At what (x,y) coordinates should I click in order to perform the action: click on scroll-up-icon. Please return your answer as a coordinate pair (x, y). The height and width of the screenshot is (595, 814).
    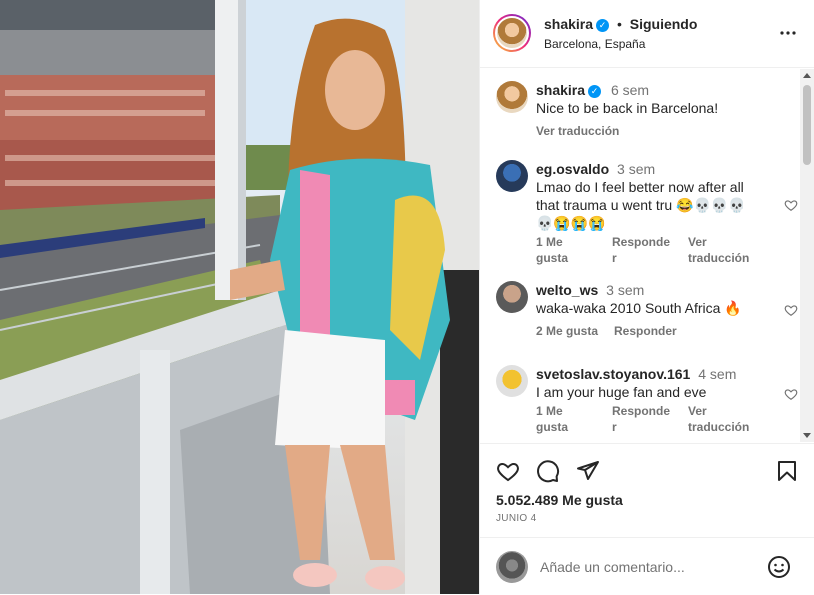
    Looking at the image, I should click on (807, 75).